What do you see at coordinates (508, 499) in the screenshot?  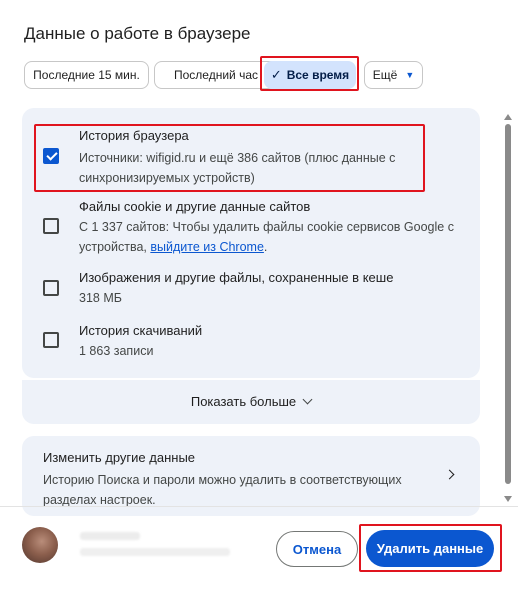 I see `scroll-down-arrow-icon` at bounding box center [508, 499].